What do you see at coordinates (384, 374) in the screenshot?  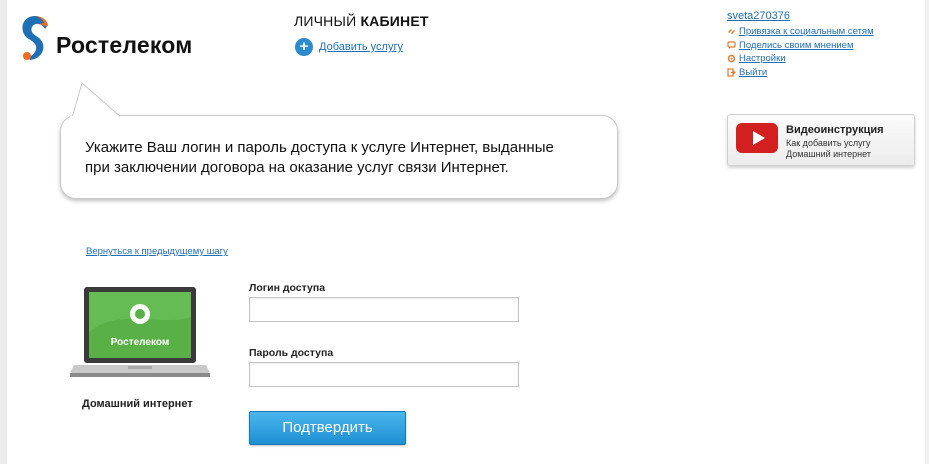 I see `password-input` at bounding box center [384, 374].